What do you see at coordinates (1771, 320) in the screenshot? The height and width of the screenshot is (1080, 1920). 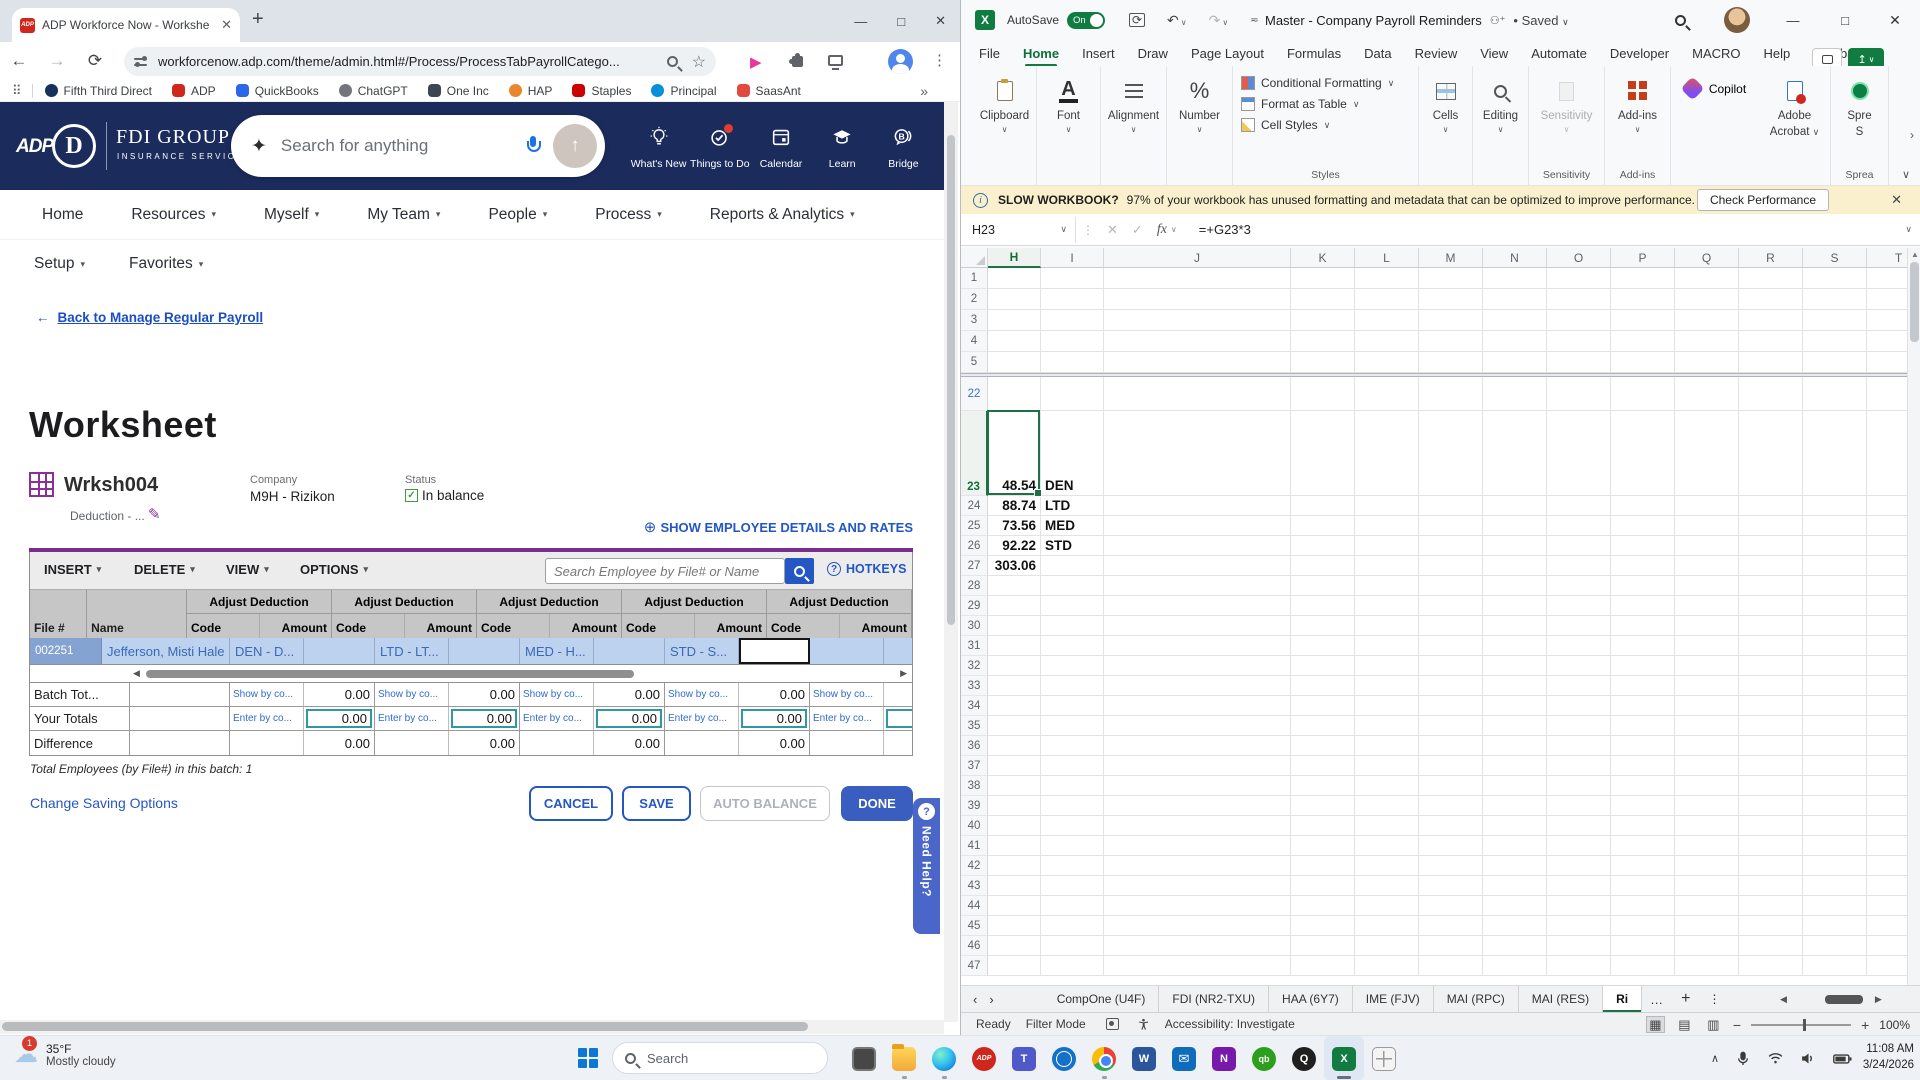 I see `cell-R3` at bounding box center [1771, 320].